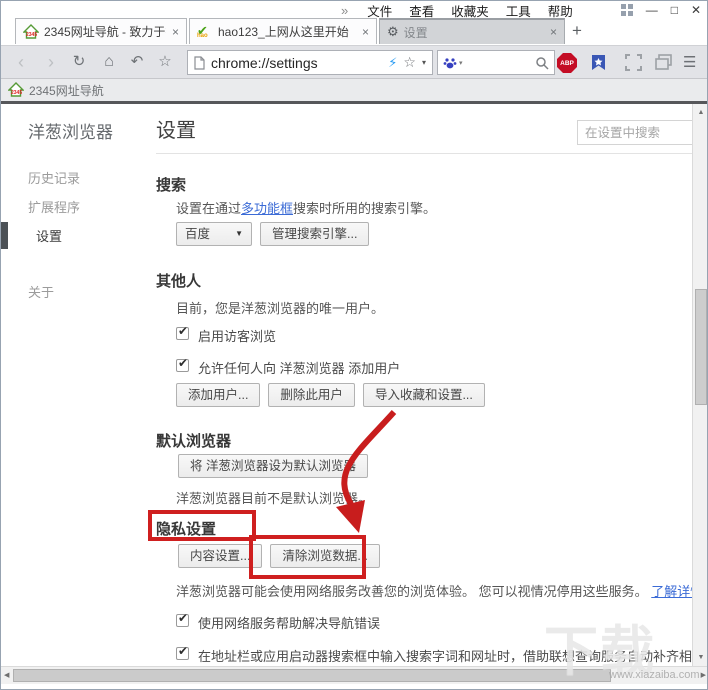 The height and width of the screenshot is (690, 708). Describe the element at coordinates (700, 657) in the screenshot. I see `scroll-down-icon: ▼` at that location.